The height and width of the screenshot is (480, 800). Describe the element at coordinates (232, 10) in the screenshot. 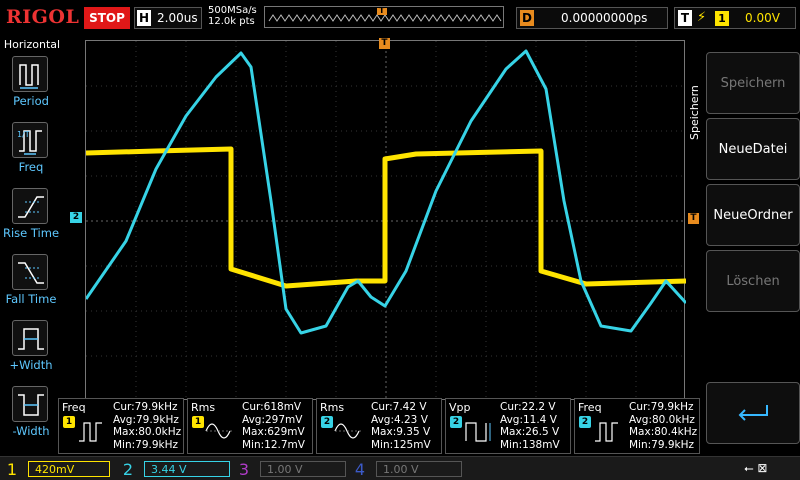

I see `sample-rate: 500MSa/s` at that location.